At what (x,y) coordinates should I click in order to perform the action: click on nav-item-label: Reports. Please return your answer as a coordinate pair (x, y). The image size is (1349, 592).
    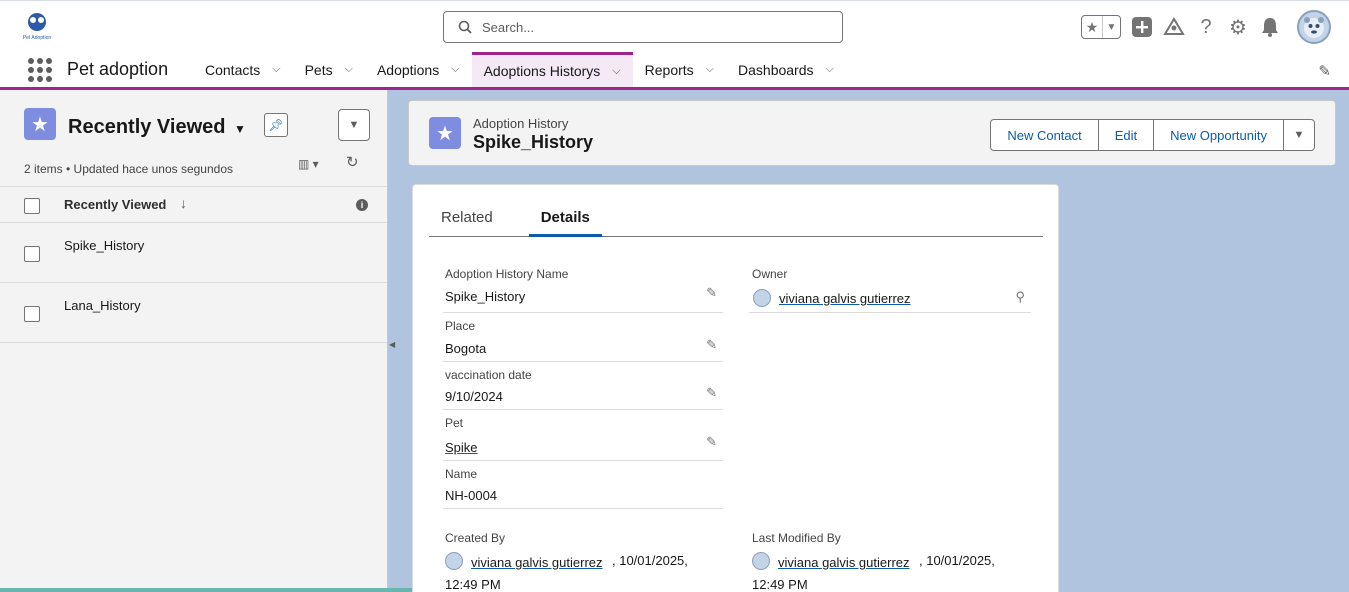
    Looking at the image, I should click on (669, 70).